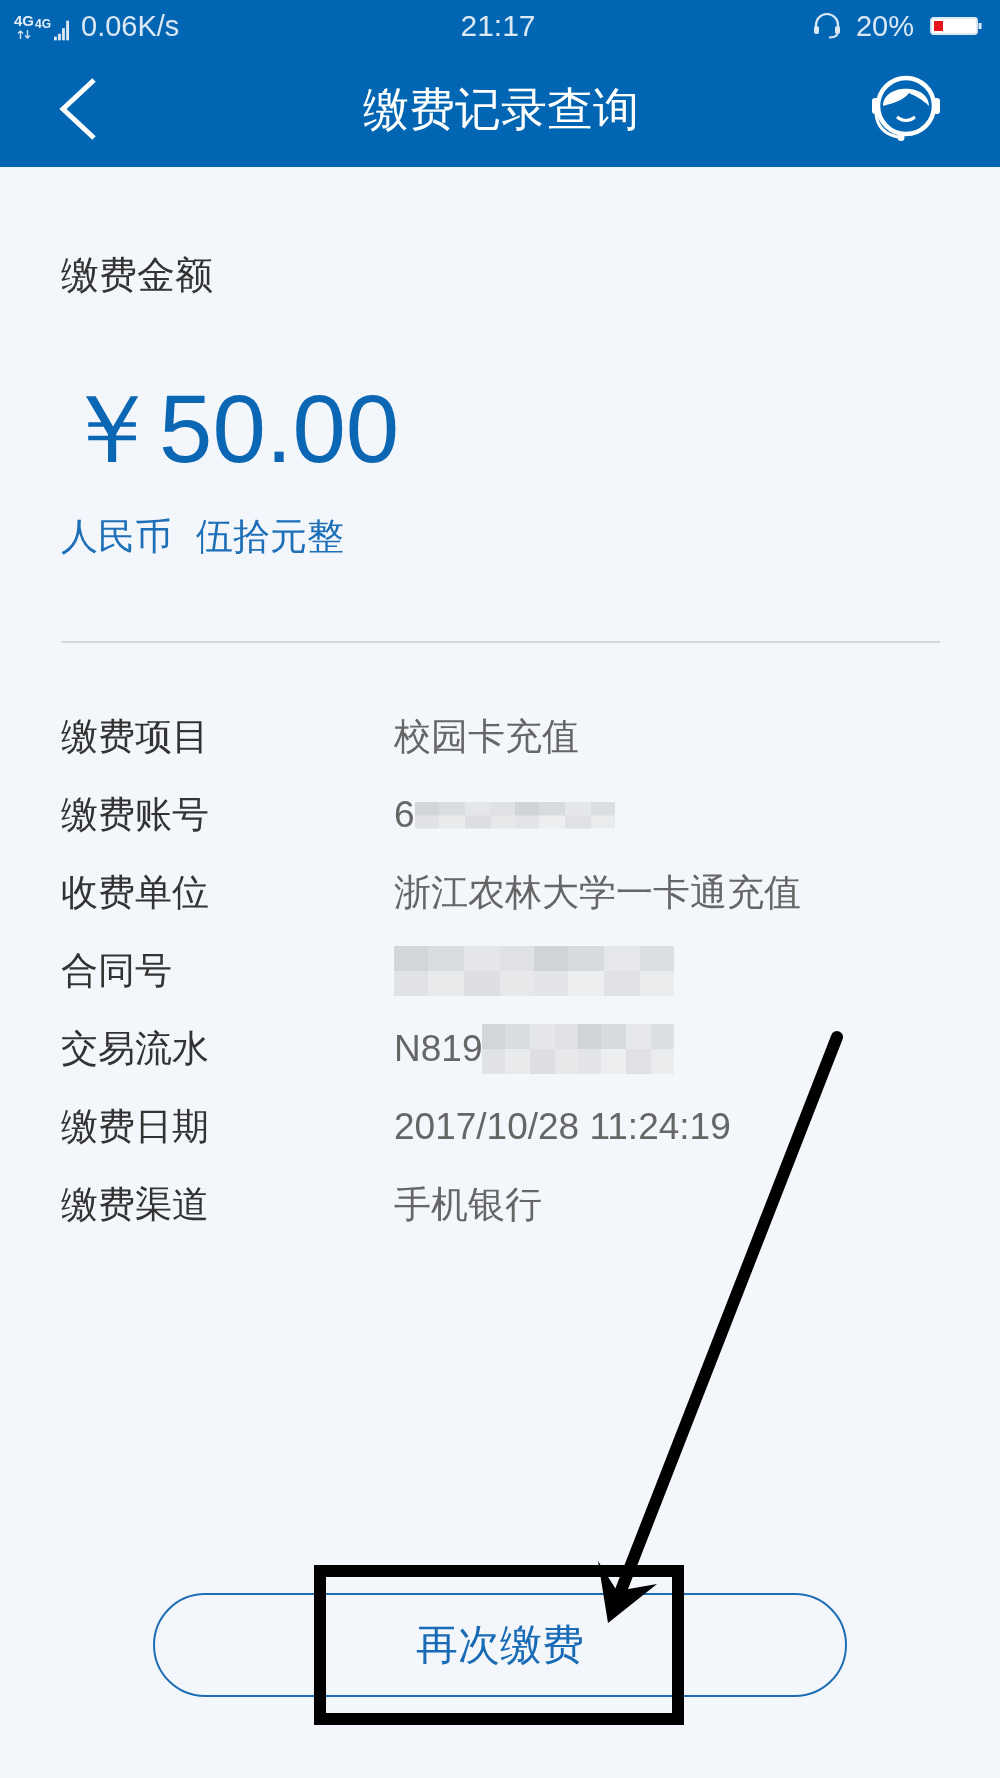 This screenshot has height=1778, width=1000. What do you see at coordinates (135, 815) in the screenshot?
I see `detail-label: 缴费账号` at bounding box center [135, 815].